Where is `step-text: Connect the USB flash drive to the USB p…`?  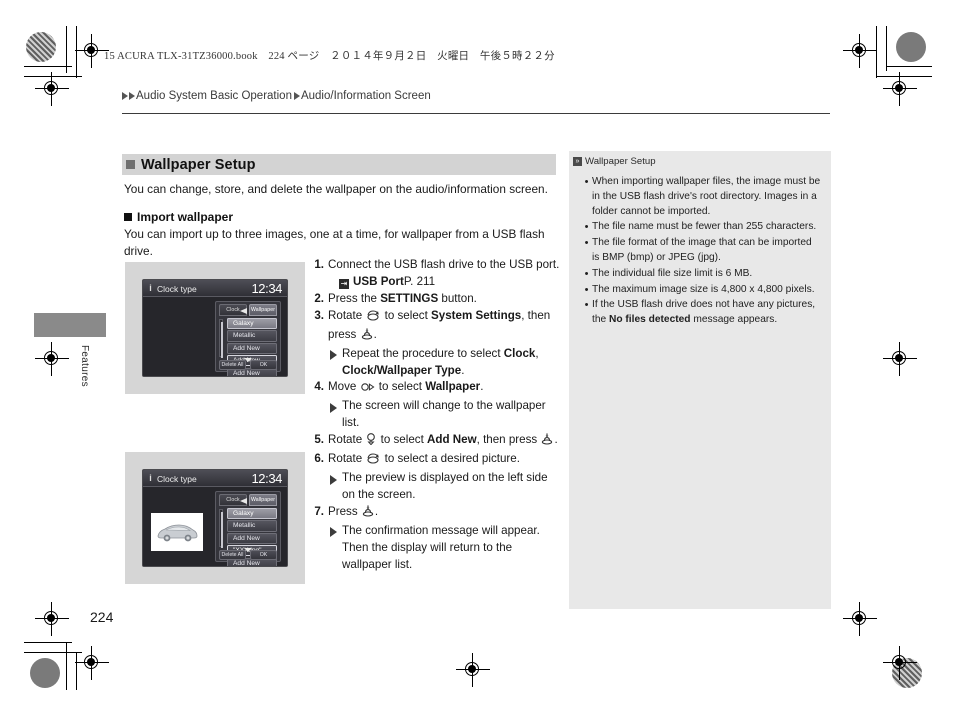
step-text: Connect the USB flash drive to the USB p… is located at coordinates (444, 265).